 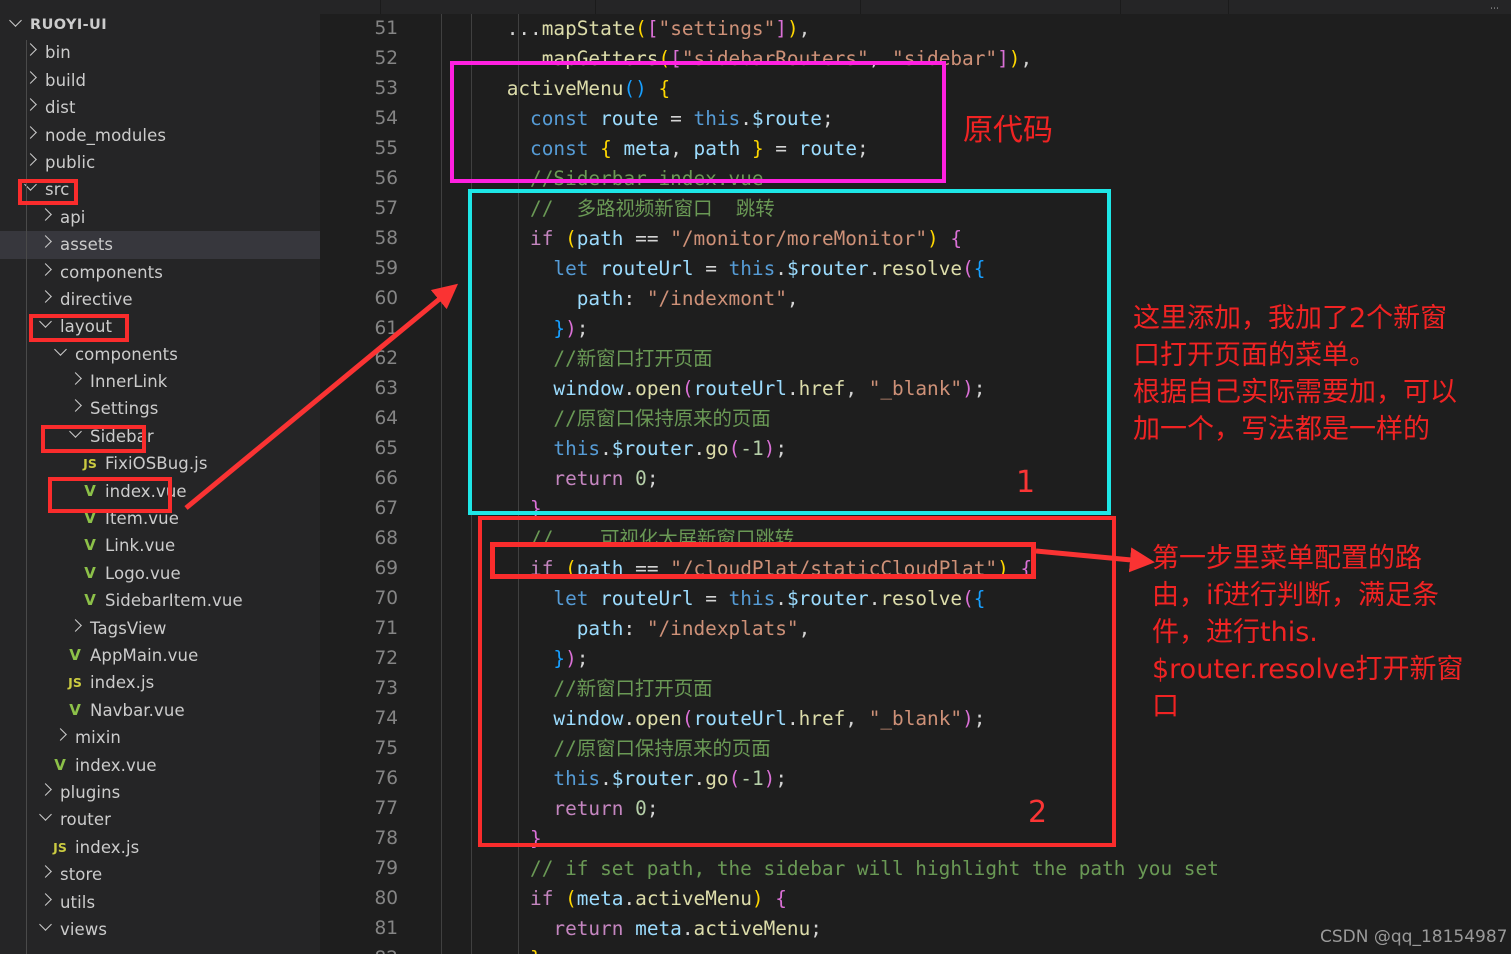 What do you see at coordinates (160, 545) in the screenshot?
I see `tree-item-link-vue: V Link.vue` at bounding box center [160, 545].